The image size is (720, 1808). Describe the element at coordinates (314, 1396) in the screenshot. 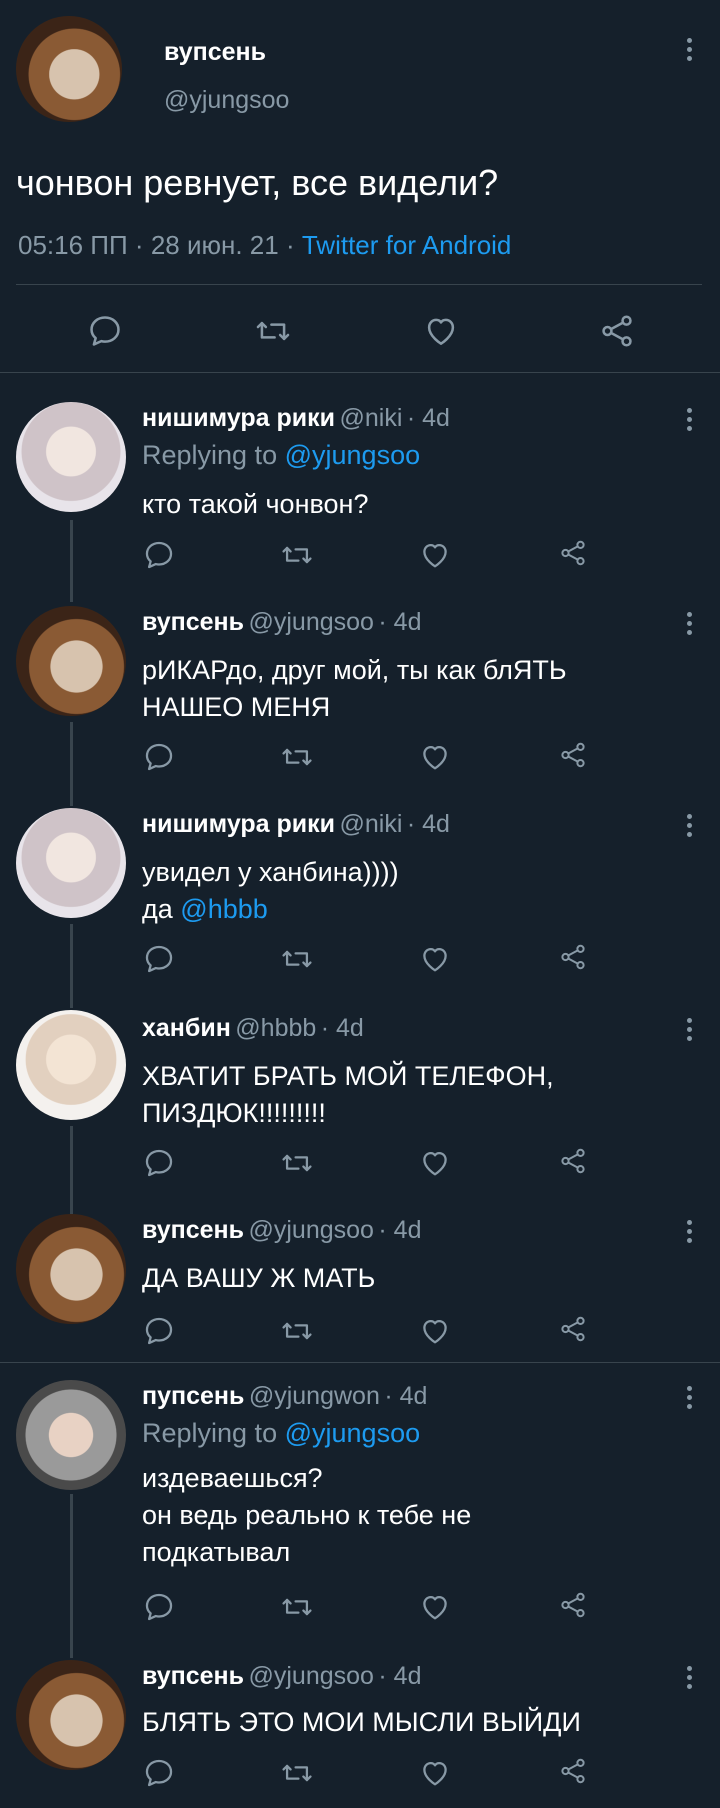

I see `author-handle: @yjungwon` at that location.